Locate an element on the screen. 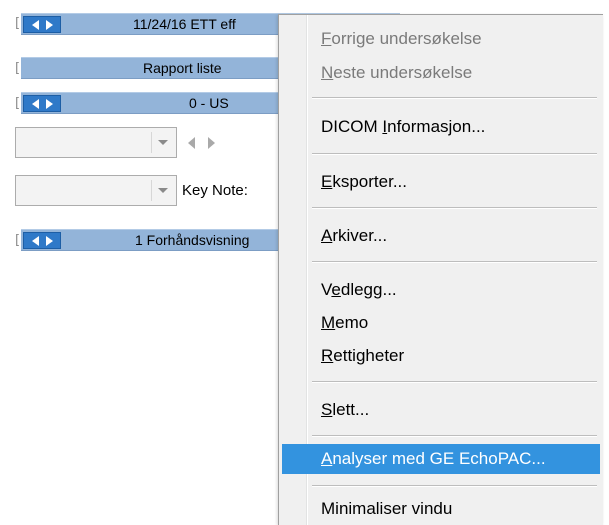 This screenshot has height=525, width=609. menu-item-text: V is located at coordinates (326, 289).